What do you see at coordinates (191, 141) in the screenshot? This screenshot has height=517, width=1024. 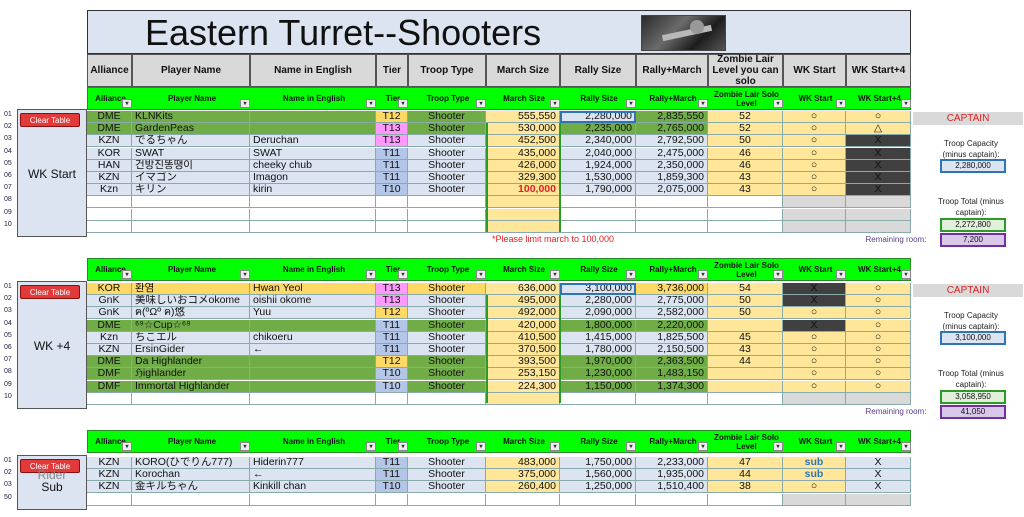 I see `cell-1: でるちゃん` at bounding box center [191, 141].